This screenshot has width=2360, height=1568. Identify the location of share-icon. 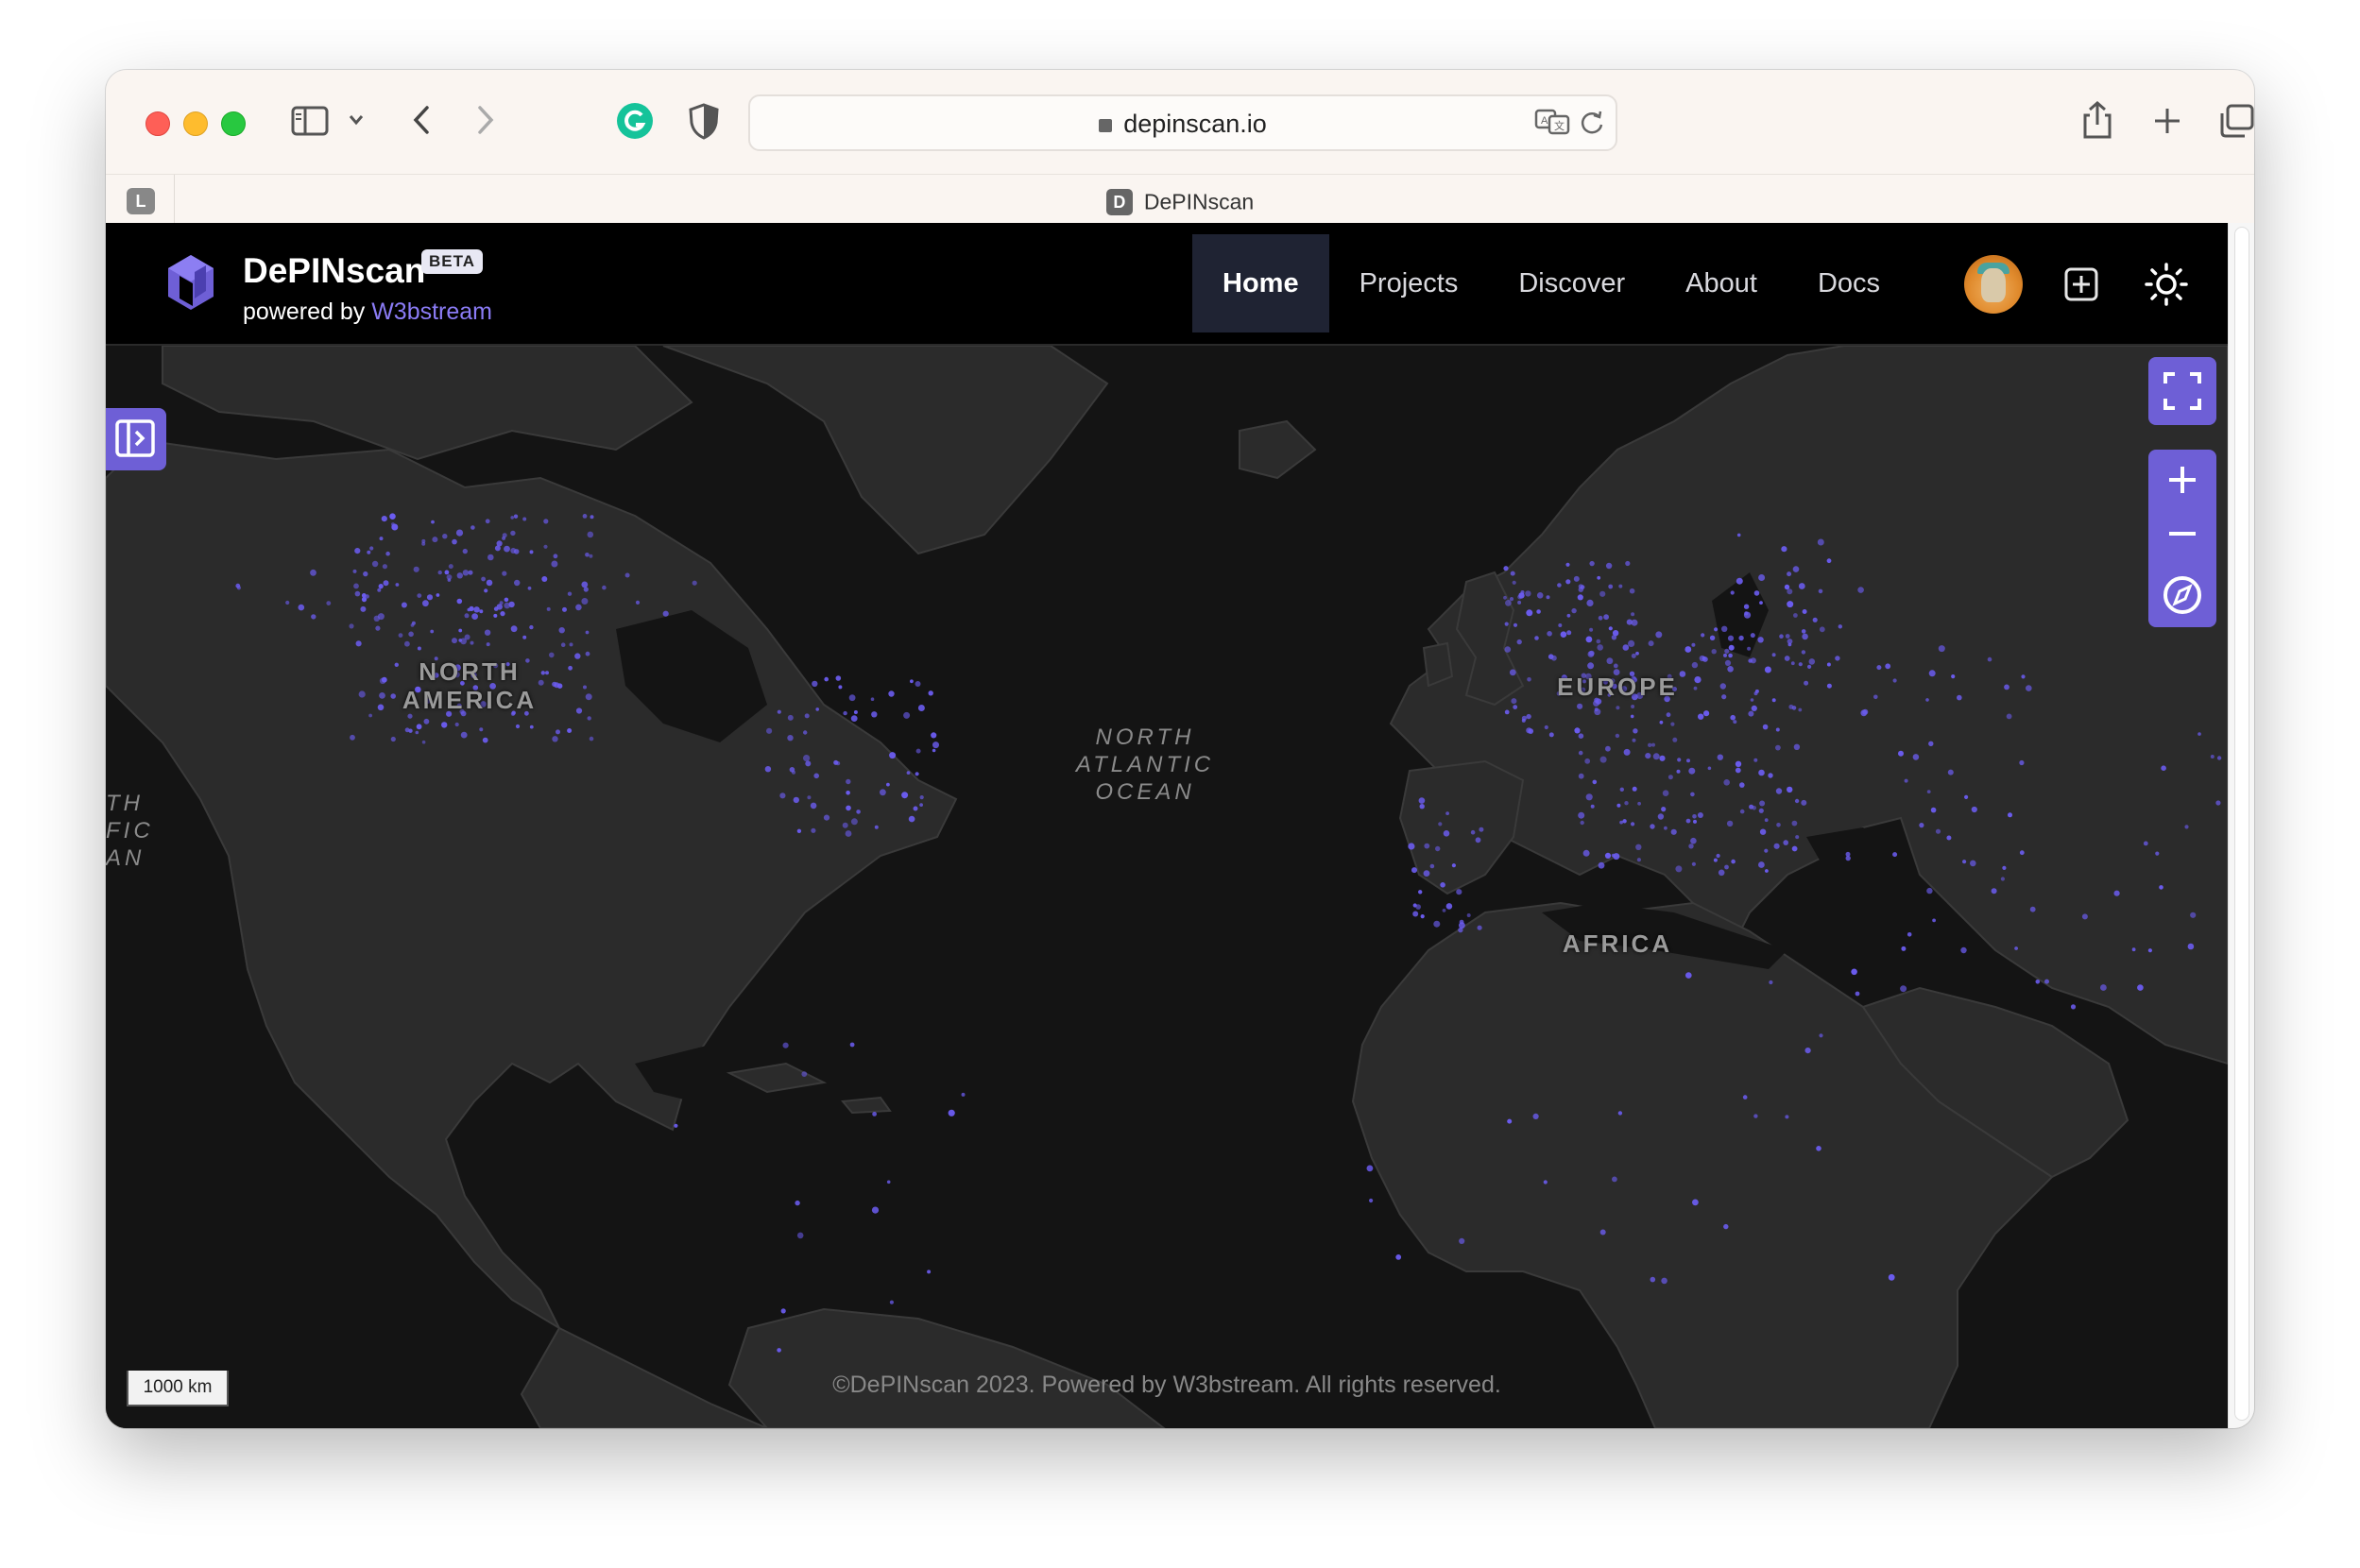
(2097, 120).